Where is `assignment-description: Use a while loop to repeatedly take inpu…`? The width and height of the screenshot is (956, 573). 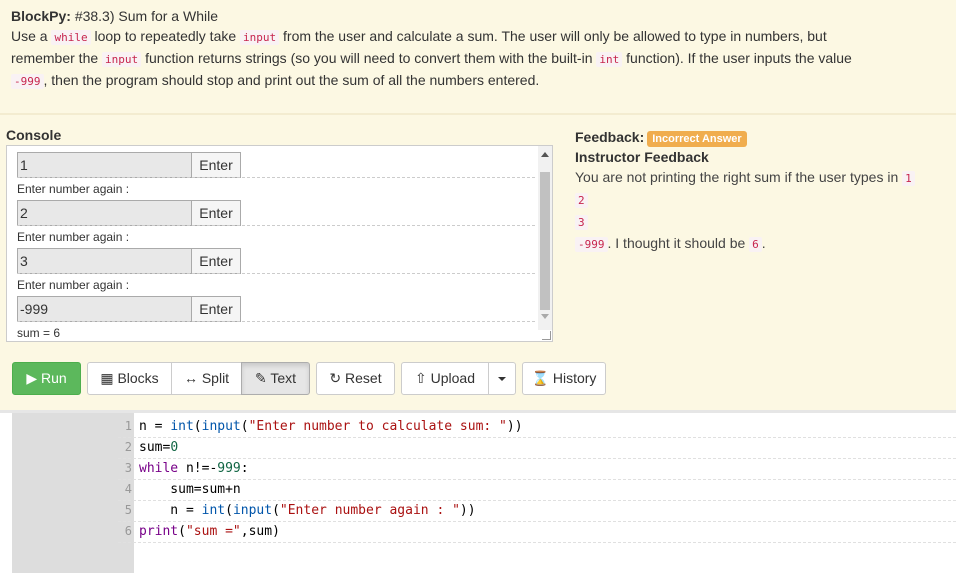
assignment-description: Use a while loop to repeatedly take inpu… is located at coordinates (431, 58).